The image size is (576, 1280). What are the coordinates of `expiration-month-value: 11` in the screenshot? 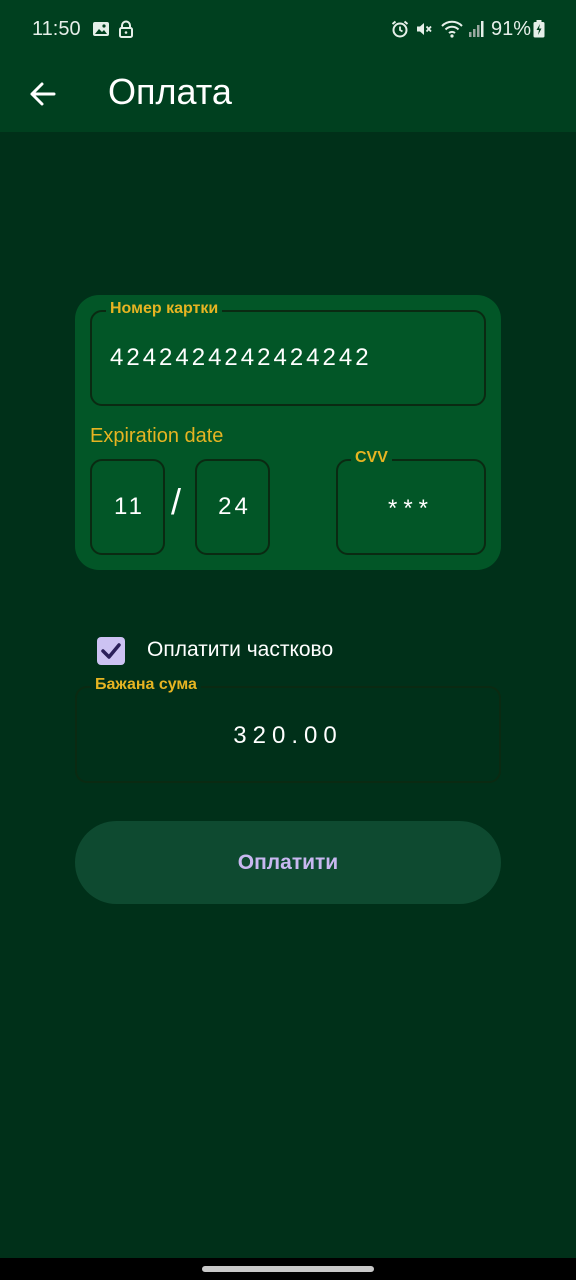 It's located at (129, 506).